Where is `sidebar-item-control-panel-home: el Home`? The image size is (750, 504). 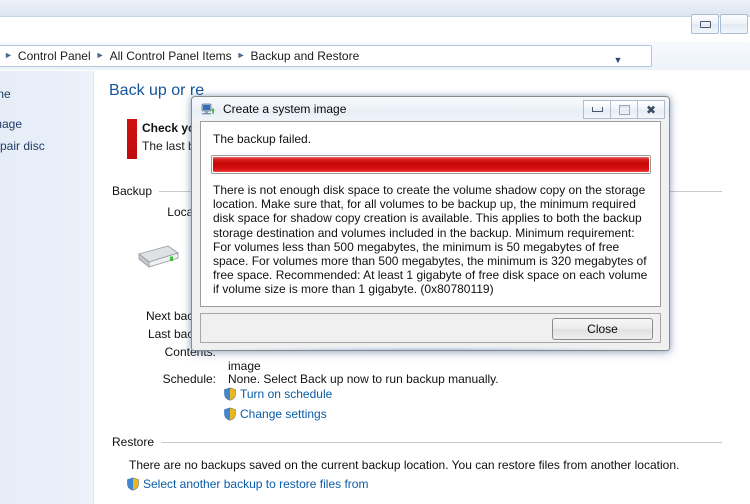
sidebar-item-control-panel-home: el Home is located at coordinates (5, 94).